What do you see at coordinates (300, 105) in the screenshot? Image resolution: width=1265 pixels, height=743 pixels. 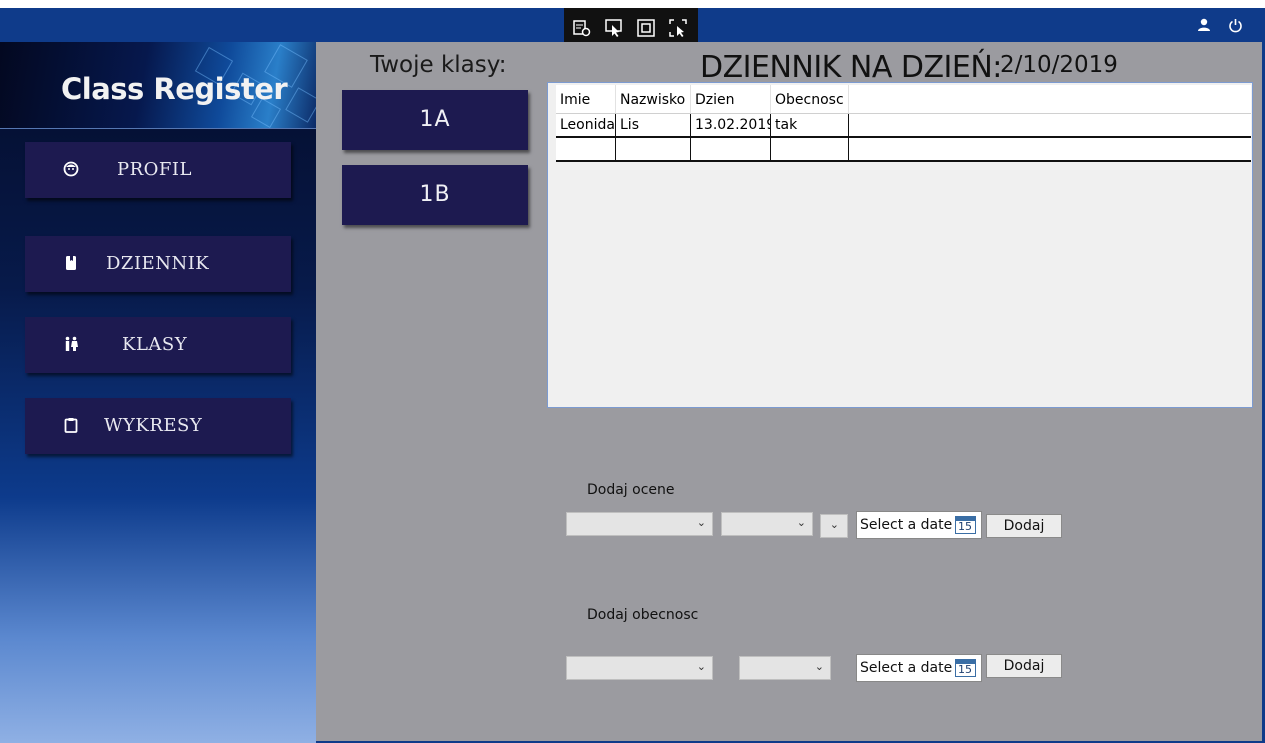 I see `hex-decoration` at bounding box center [300, 105].